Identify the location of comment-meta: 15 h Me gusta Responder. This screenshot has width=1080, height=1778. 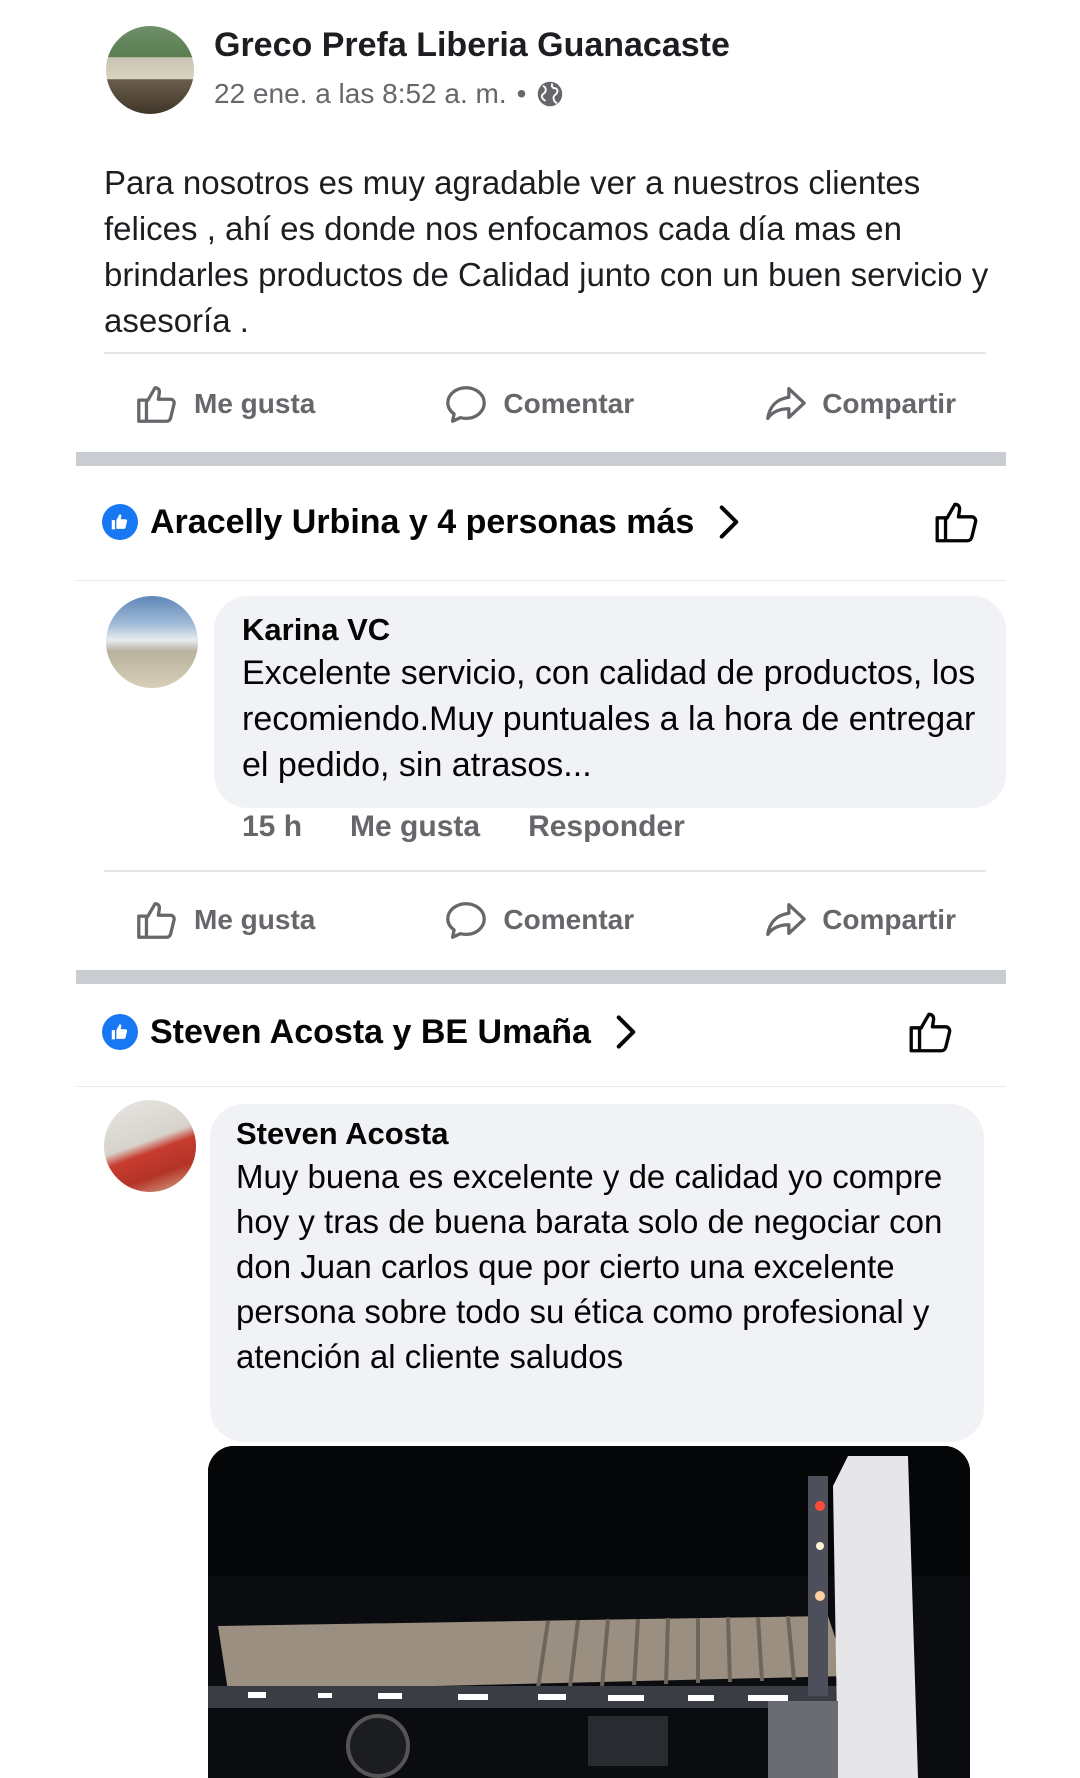
(463, 827).